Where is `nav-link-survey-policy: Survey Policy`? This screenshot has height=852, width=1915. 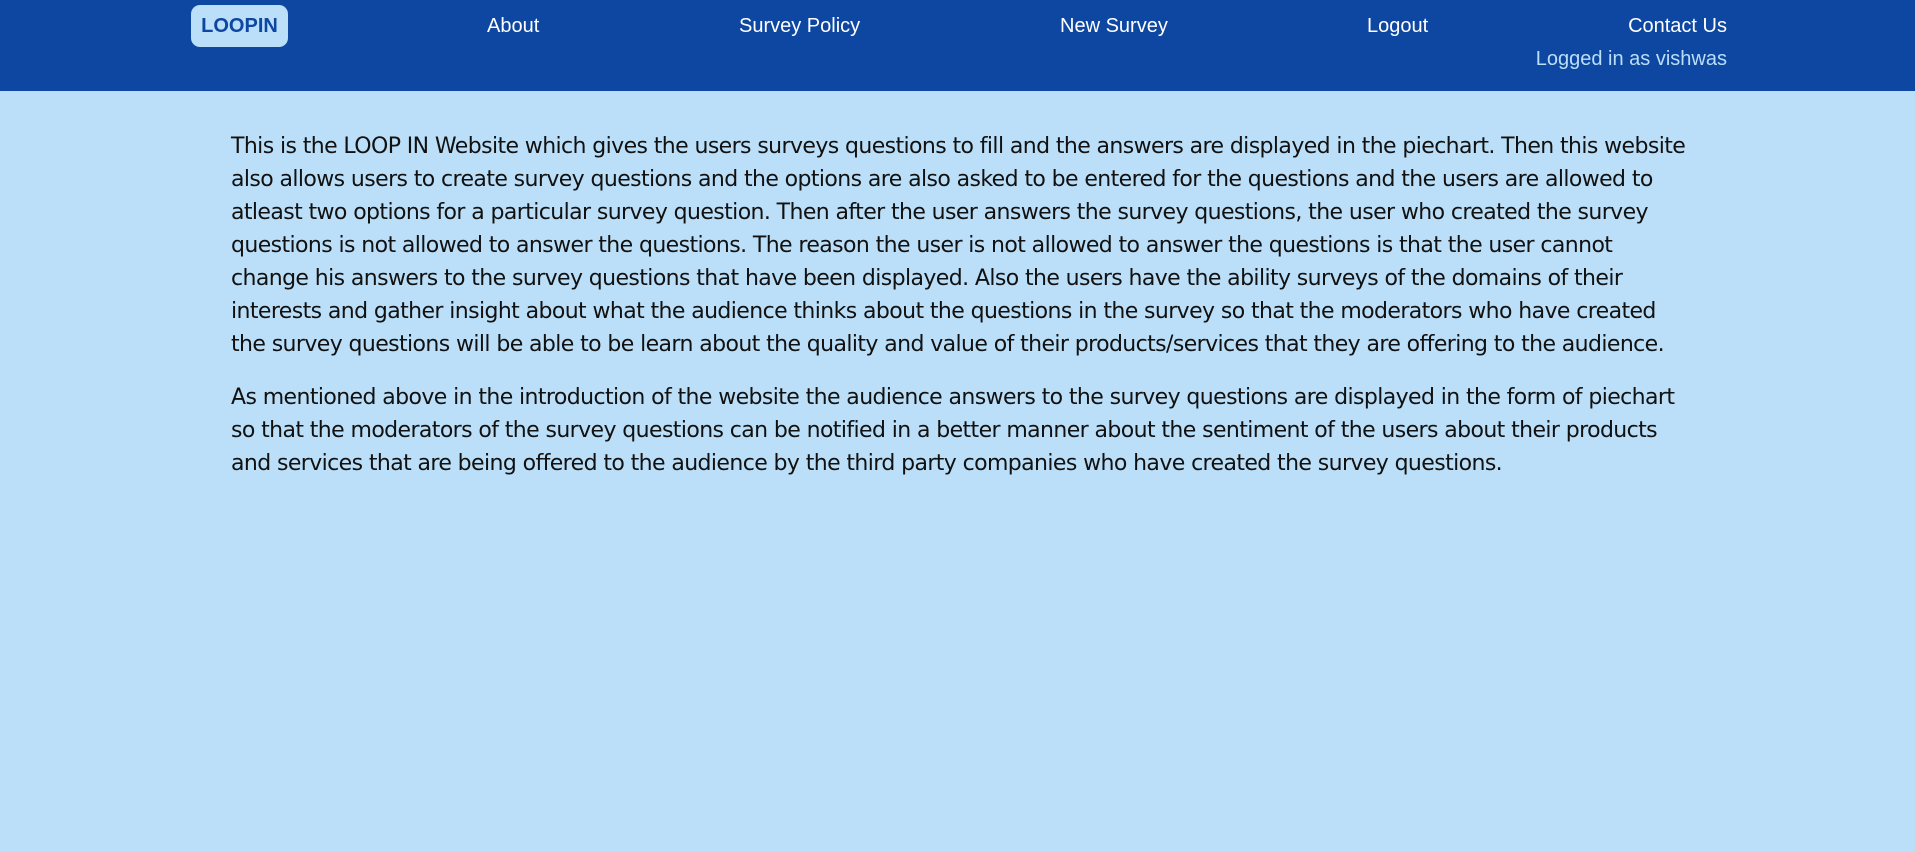
nav-link-survey-policy: Survey Policy is located at coordinates (799, 26).